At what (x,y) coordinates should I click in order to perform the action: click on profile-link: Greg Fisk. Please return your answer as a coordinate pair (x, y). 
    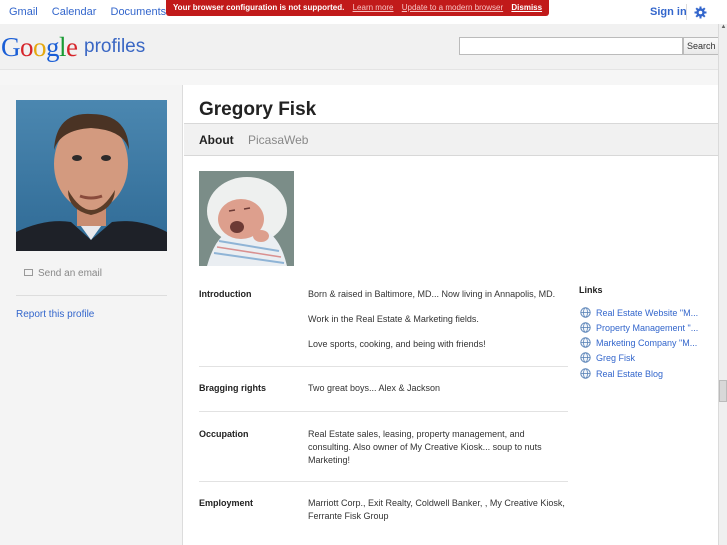
    Looking at the image, I should click on (608, 358).